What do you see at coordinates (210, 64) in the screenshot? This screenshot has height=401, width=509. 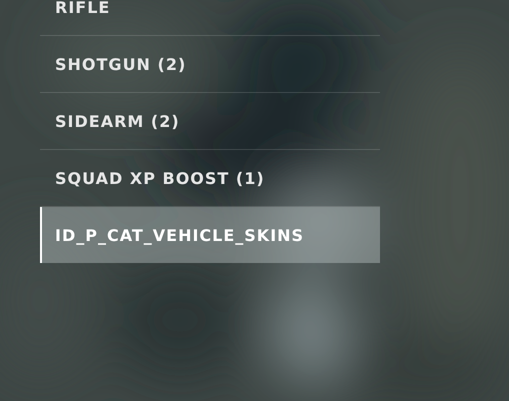 I see `category-item: SHOTGUN (2)` at bounding box center [210, 64].